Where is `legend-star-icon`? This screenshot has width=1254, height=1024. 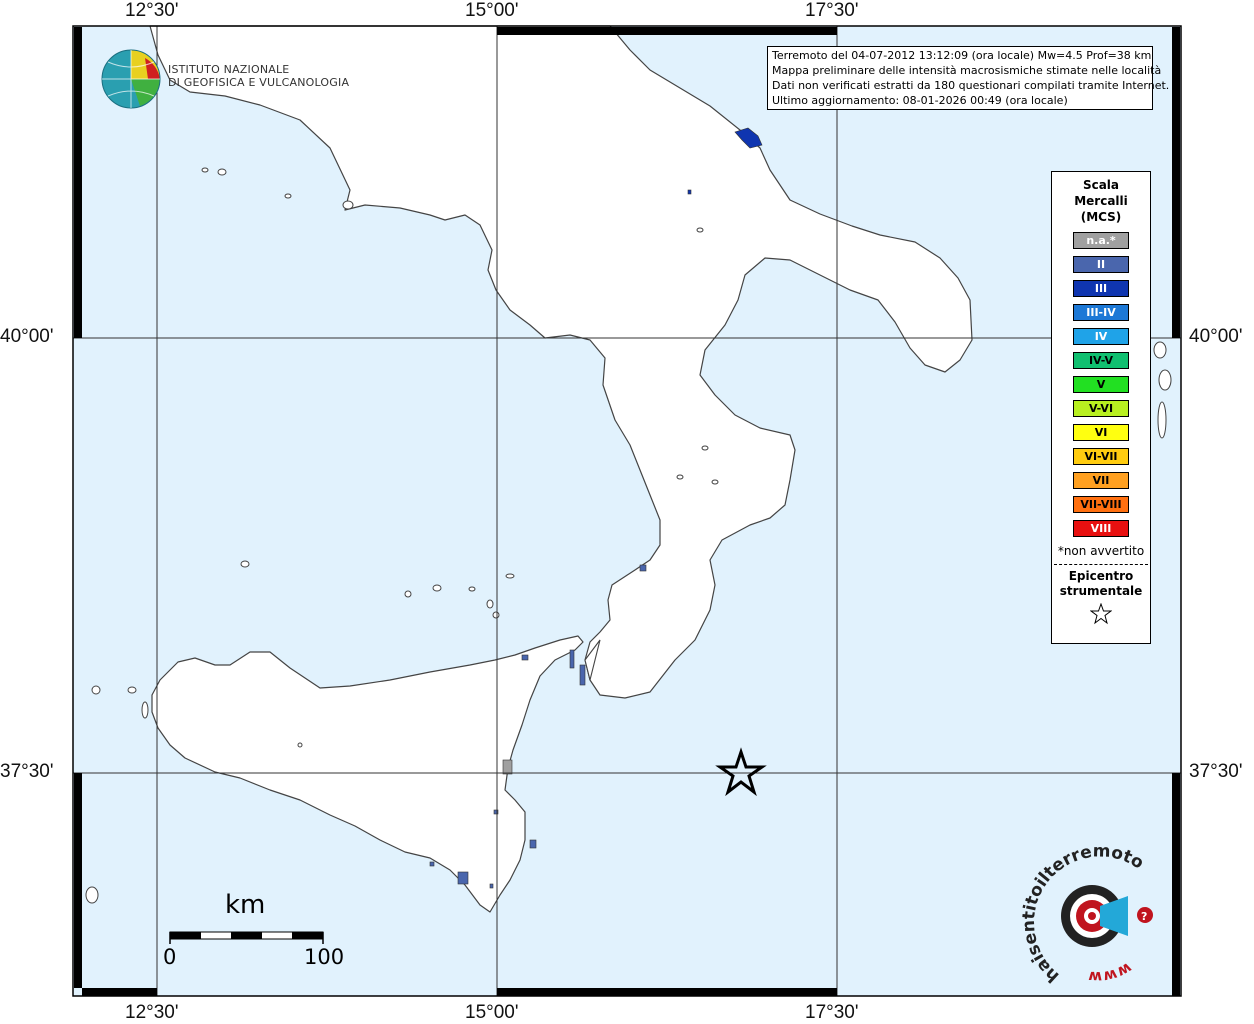 legend-star-icon is located at coordinates (1101, 615).